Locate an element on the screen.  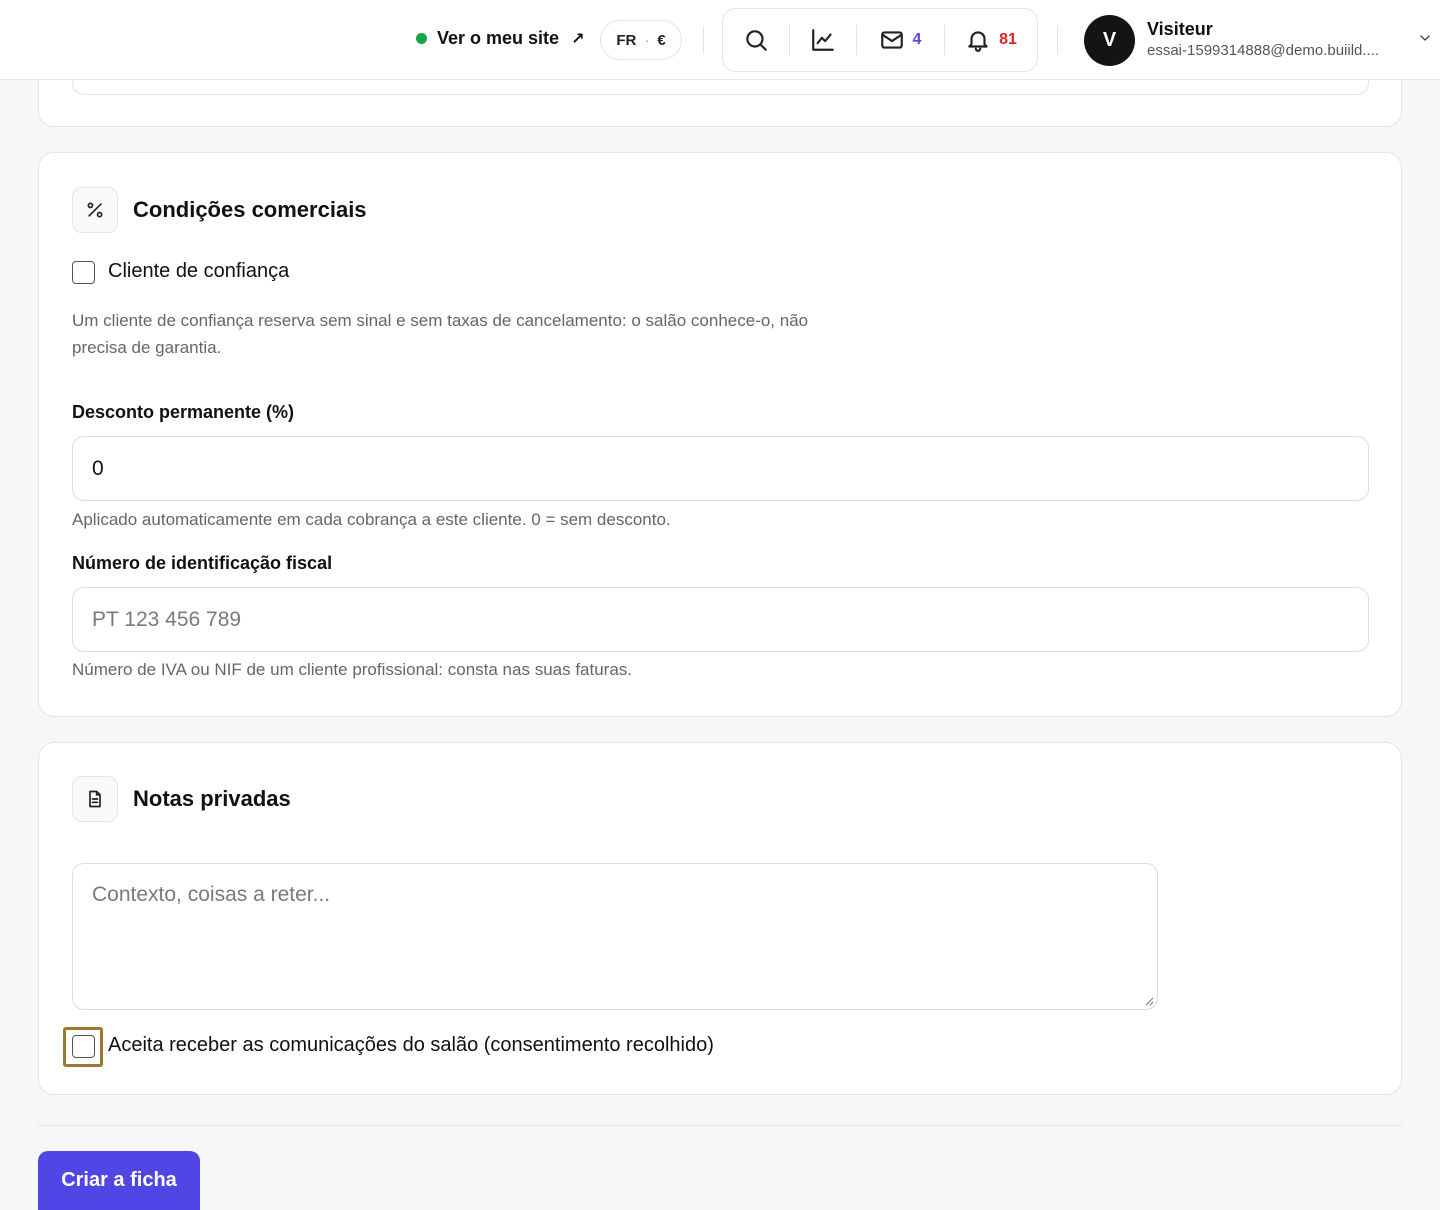
mail-icon is located at coordinates (891, 40).